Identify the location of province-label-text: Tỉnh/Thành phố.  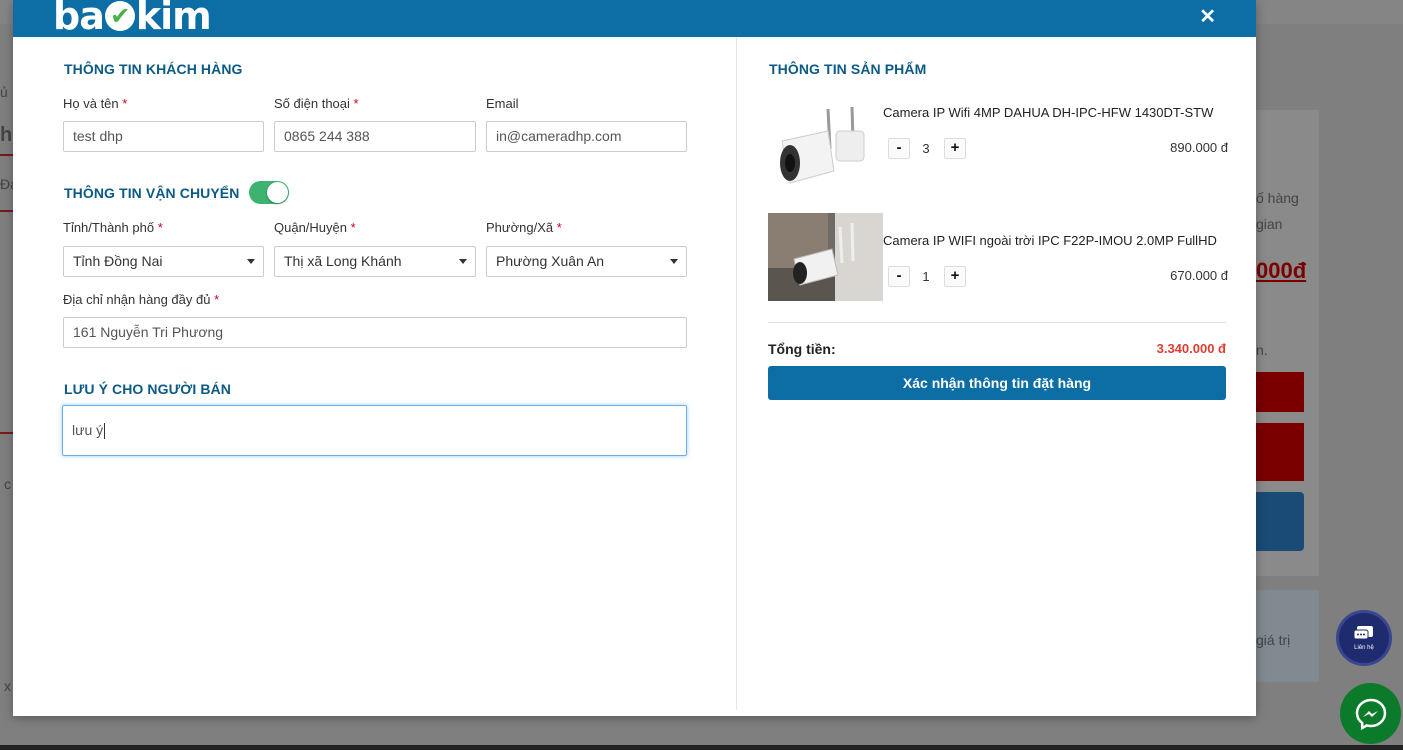
(109, 227).